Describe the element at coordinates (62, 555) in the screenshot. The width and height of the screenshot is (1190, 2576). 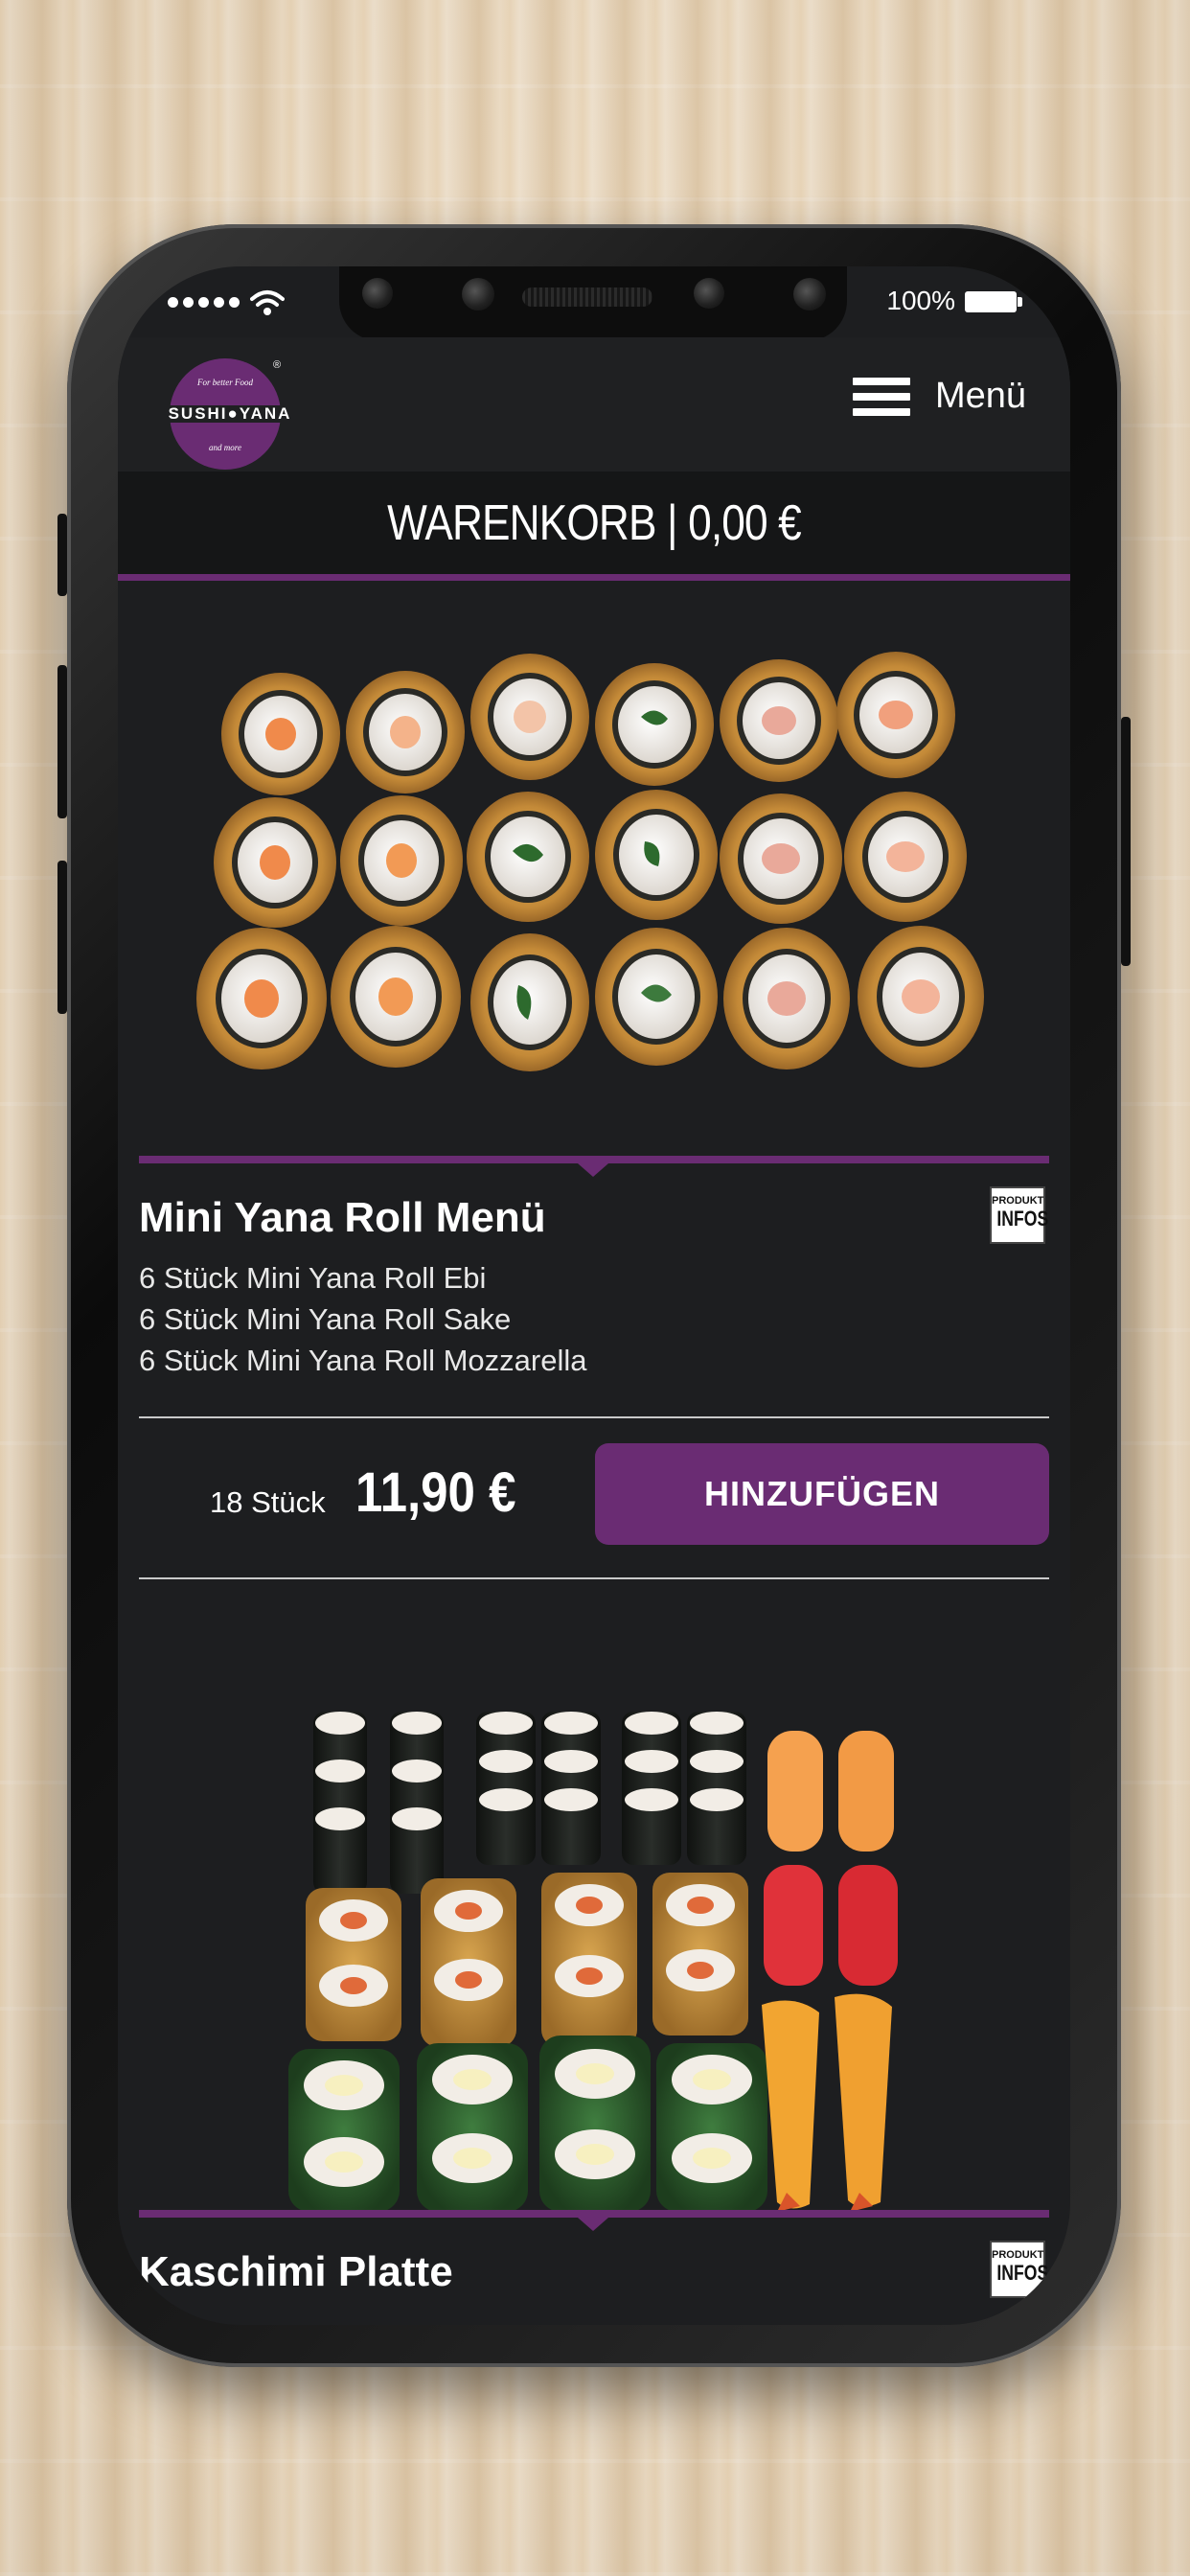
I see `mute-switch` at that location.